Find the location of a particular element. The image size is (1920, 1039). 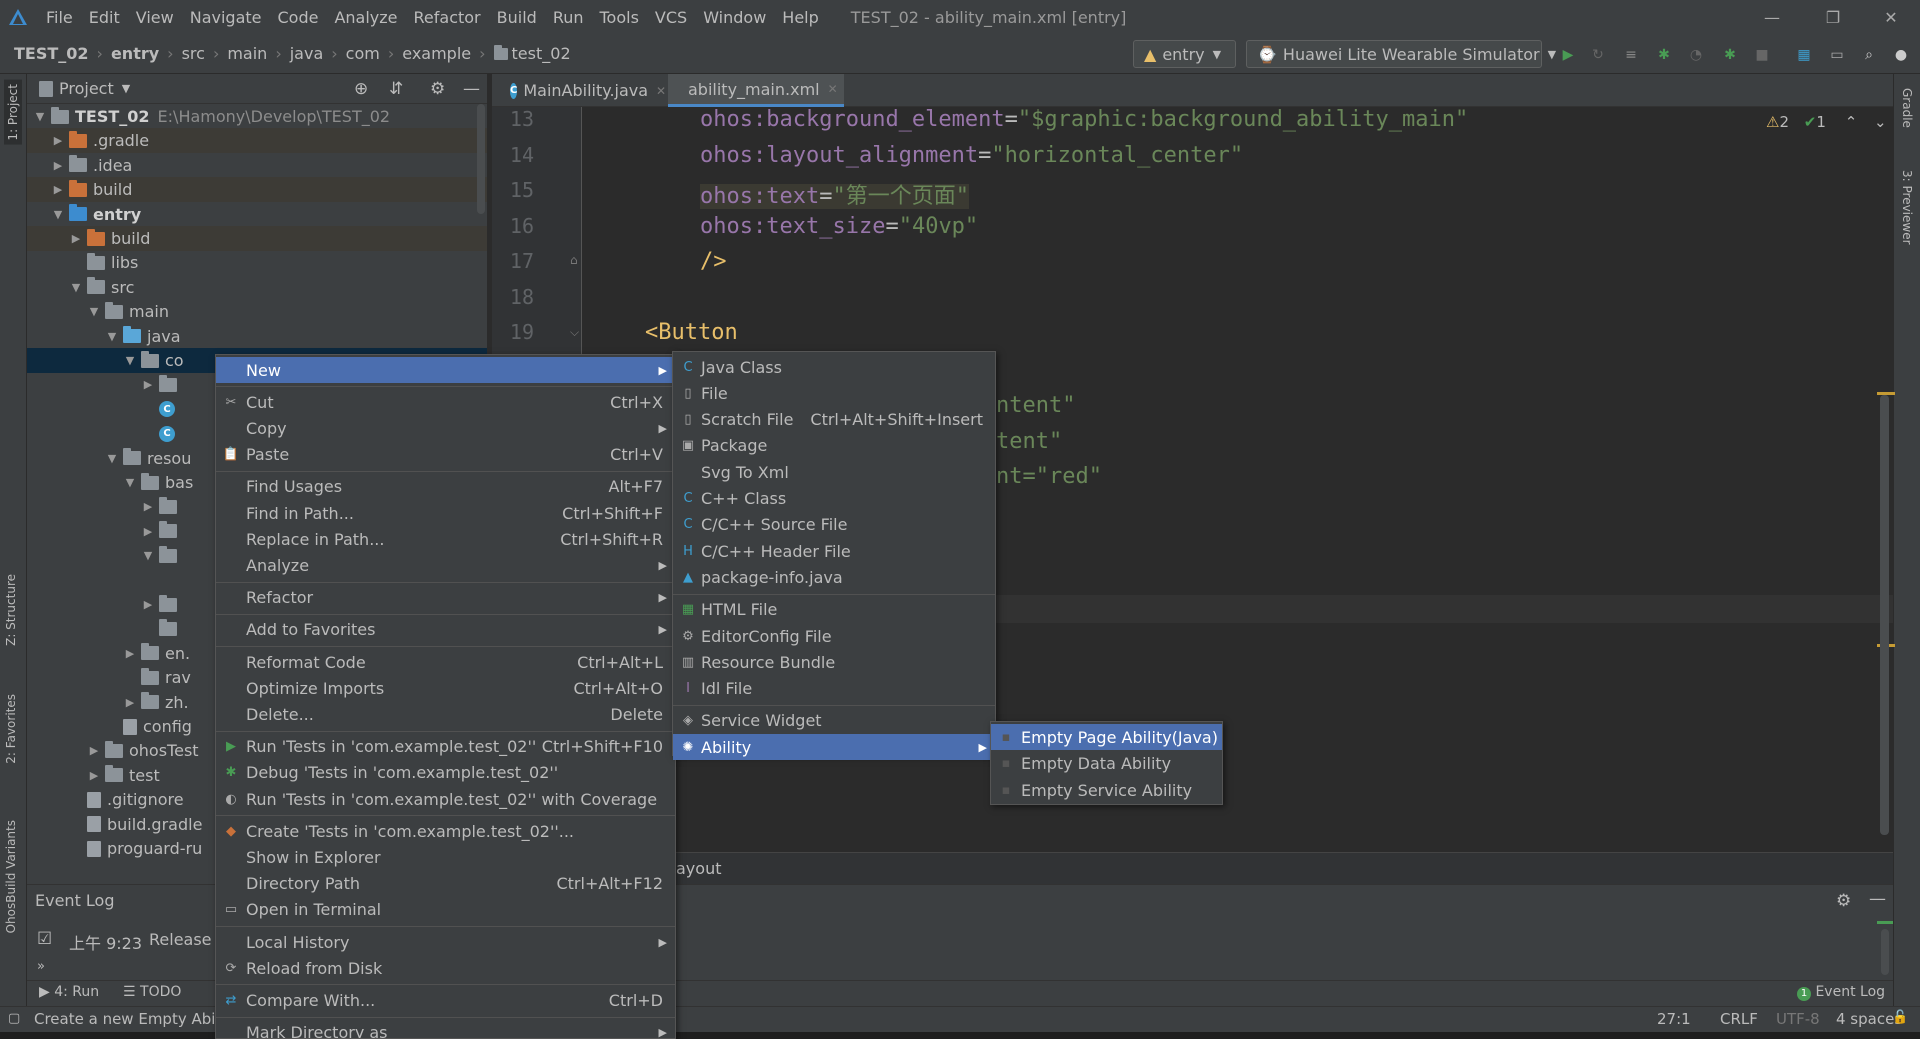

gradle-tool-tab: Gradle is located at coordinates (1907, 108).